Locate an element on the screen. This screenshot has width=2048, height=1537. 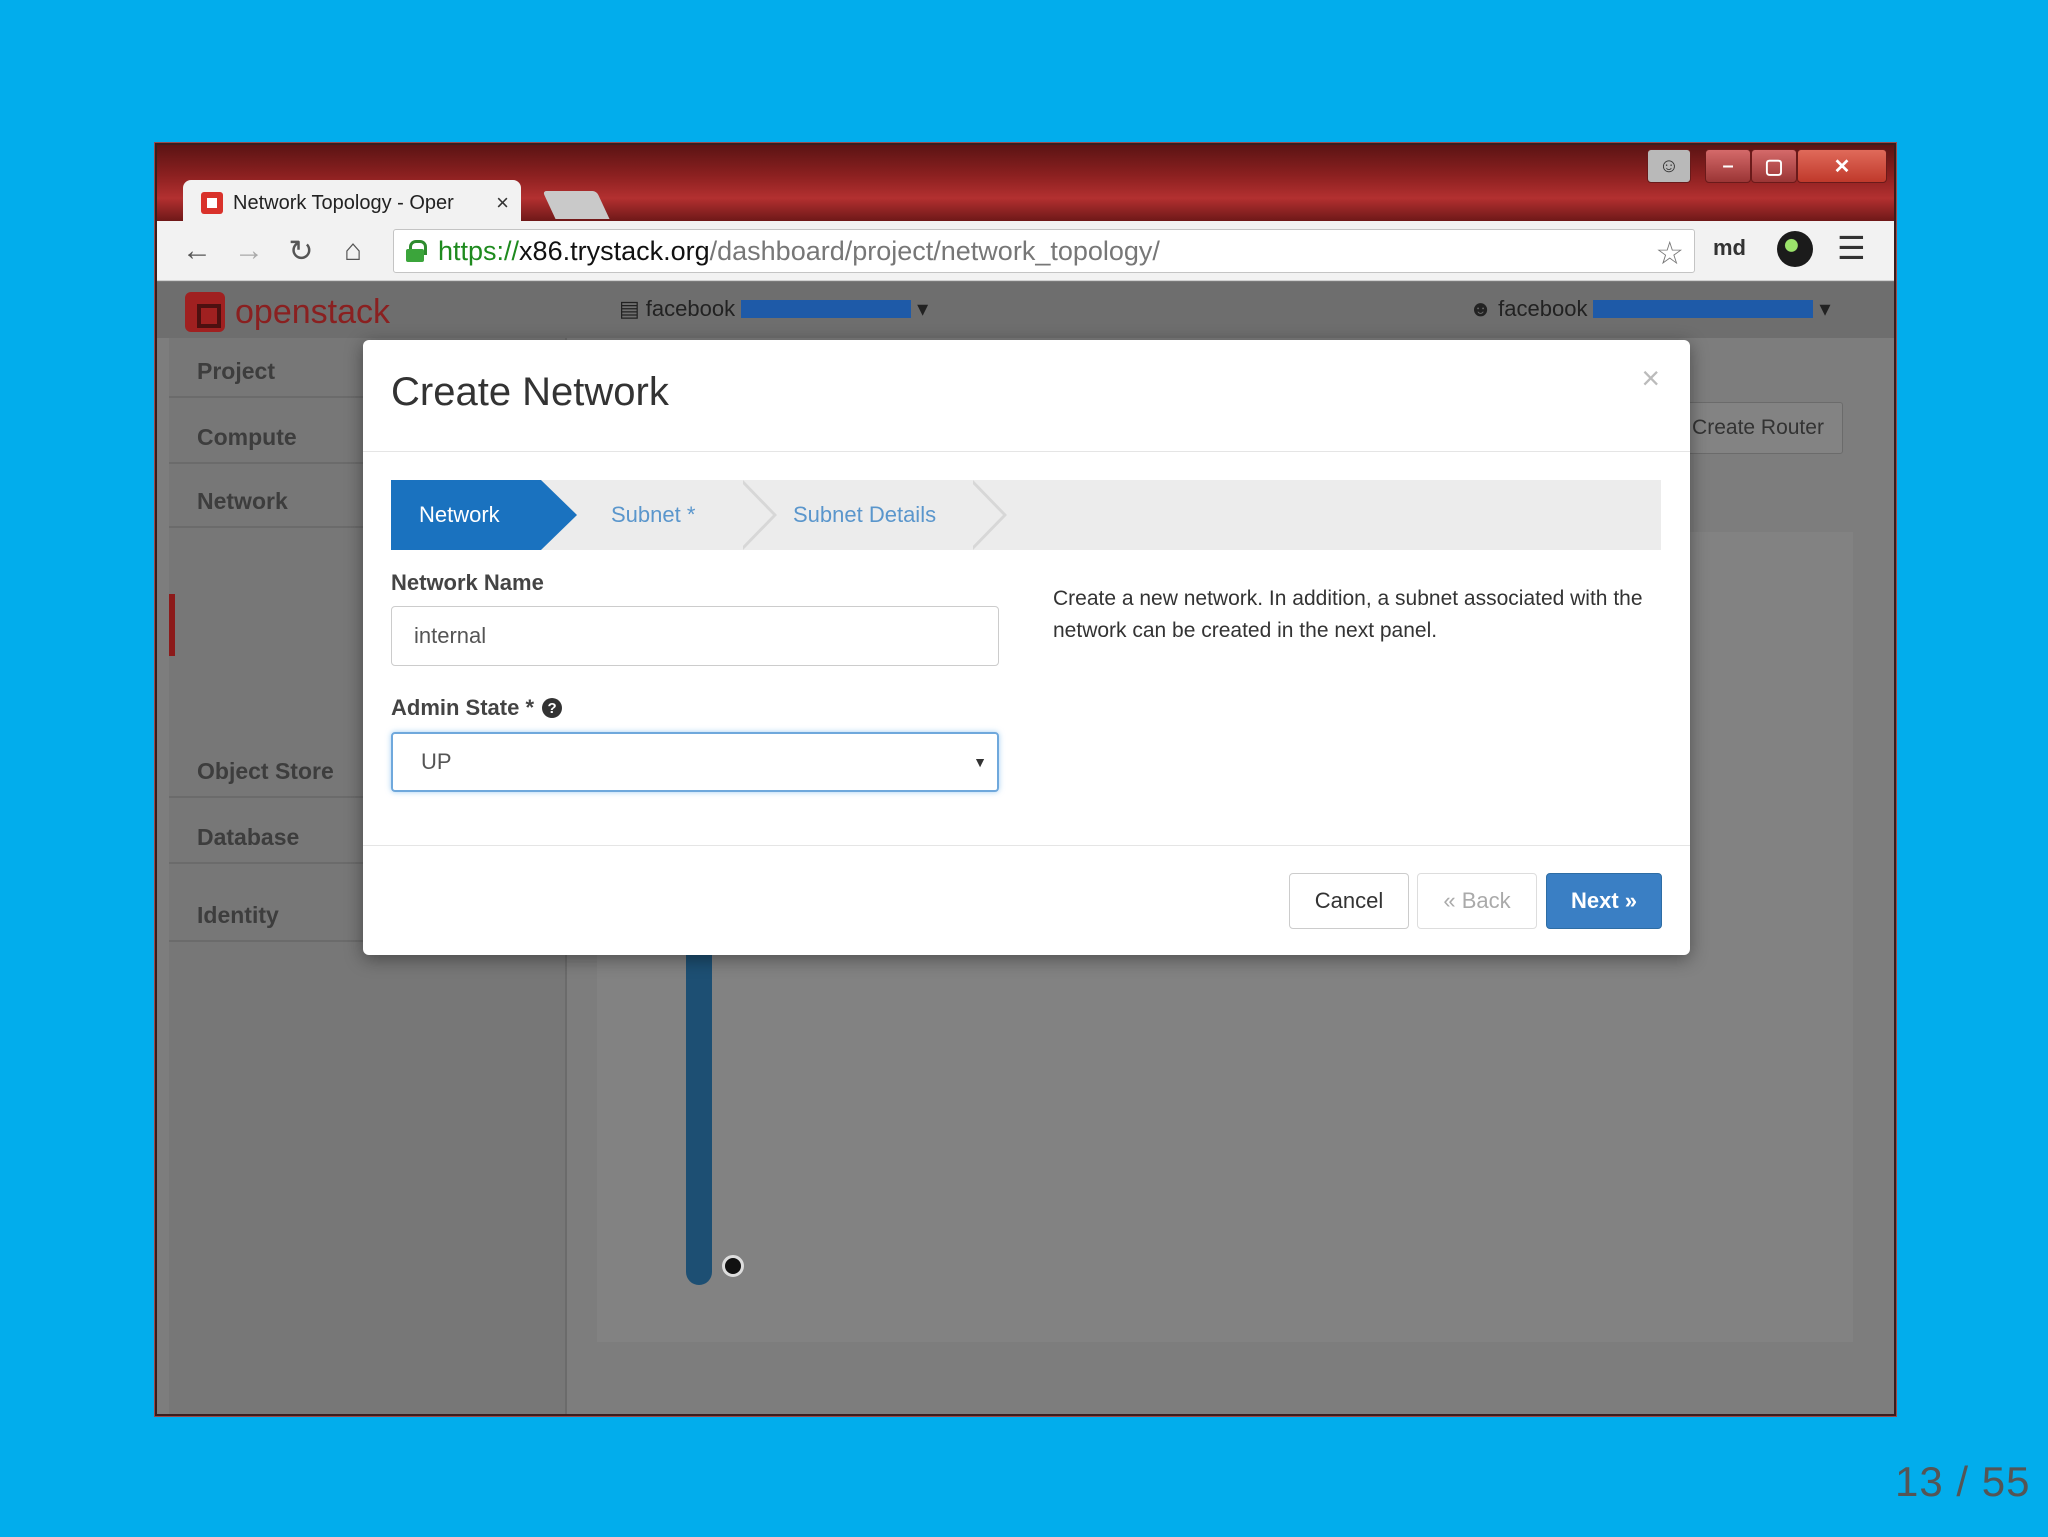
forward-arrow-icon: → is located at coordinates (249, 251).